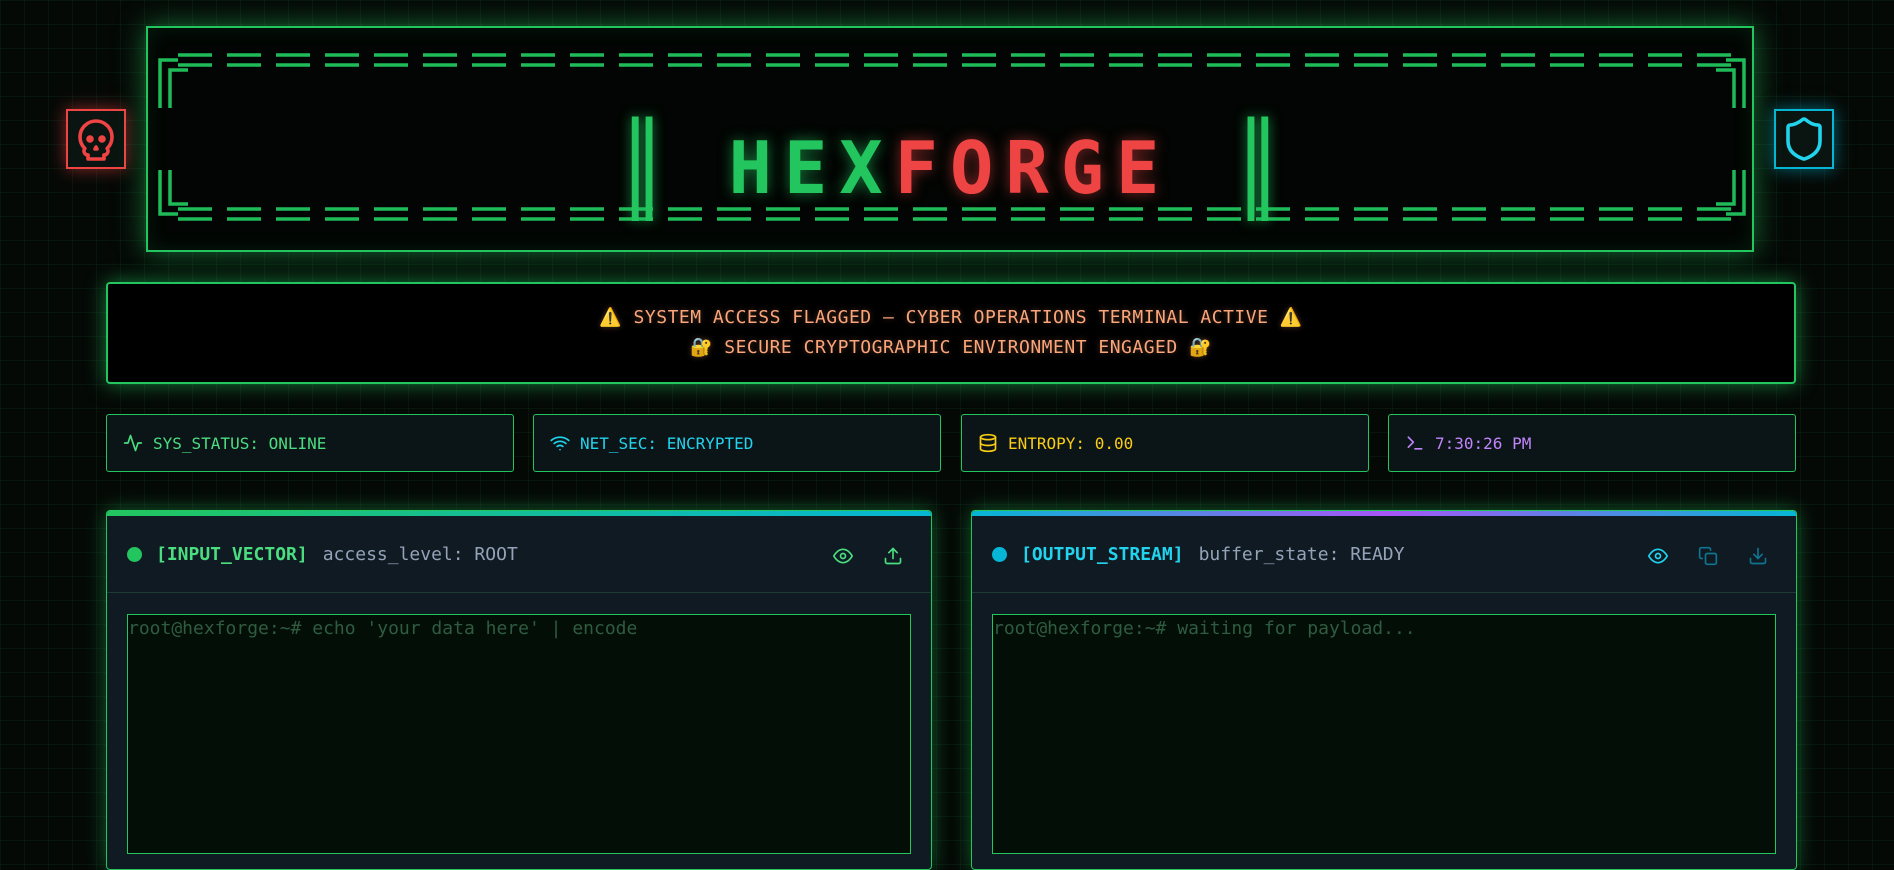 Image resolution: width=1894 pixels, height=870 pixels. I want to click on status-sys-label: SYS_STATUS: ONLINE, so click(240, 443).